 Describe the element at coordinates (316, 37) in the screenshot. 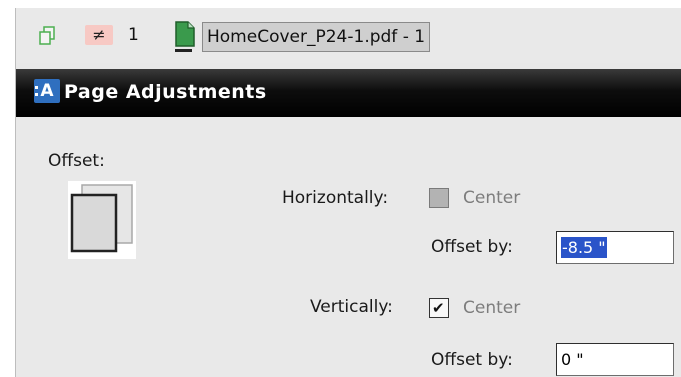

I see `file-tab: HomeCover_P24-1.pdf - 1` at that location.